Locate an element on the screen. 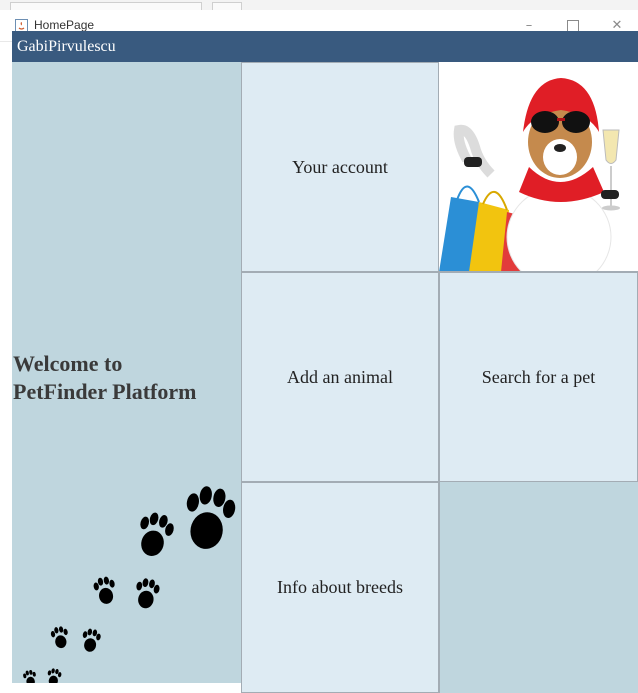 This screenshot has height=693, width=638. search-pet-label: Search for a pet is located at coordinates (538, 376).